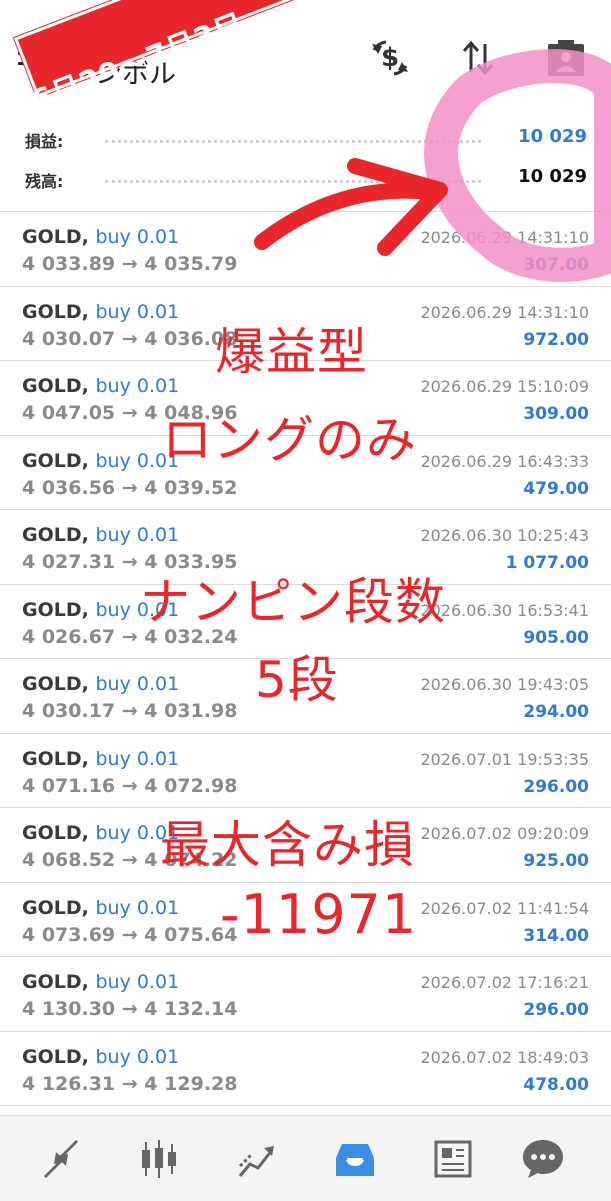  What do you see at coordinates (566, 58) in the screenshot?
I see `account-icon` at bounding box center [566, 58].